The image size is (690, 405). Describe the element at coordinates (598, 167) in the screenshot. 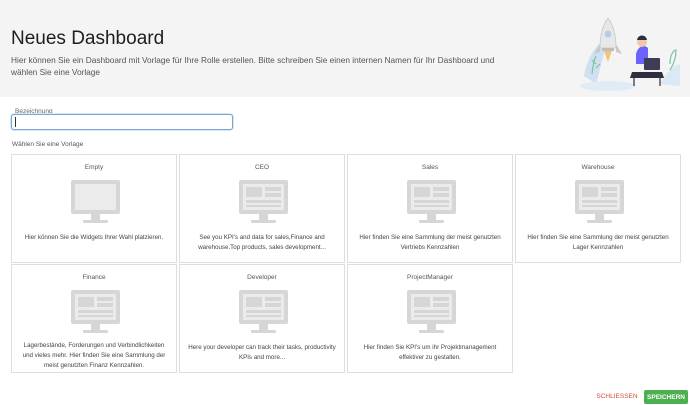

I see `template-title: Warehouse` at that location.